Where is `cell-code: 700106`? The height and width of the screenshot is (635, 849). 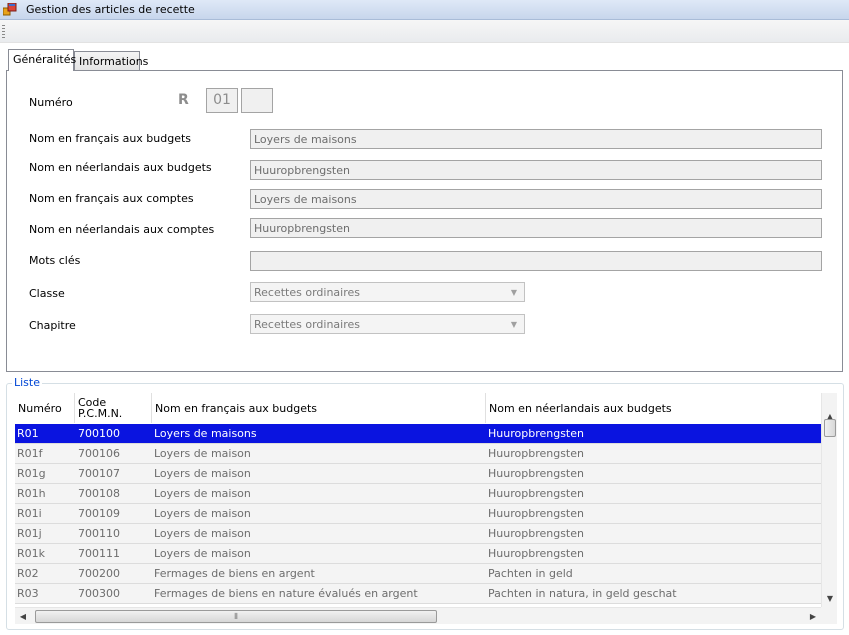
cell-code: 700106 is located at coordinates (99, 453).